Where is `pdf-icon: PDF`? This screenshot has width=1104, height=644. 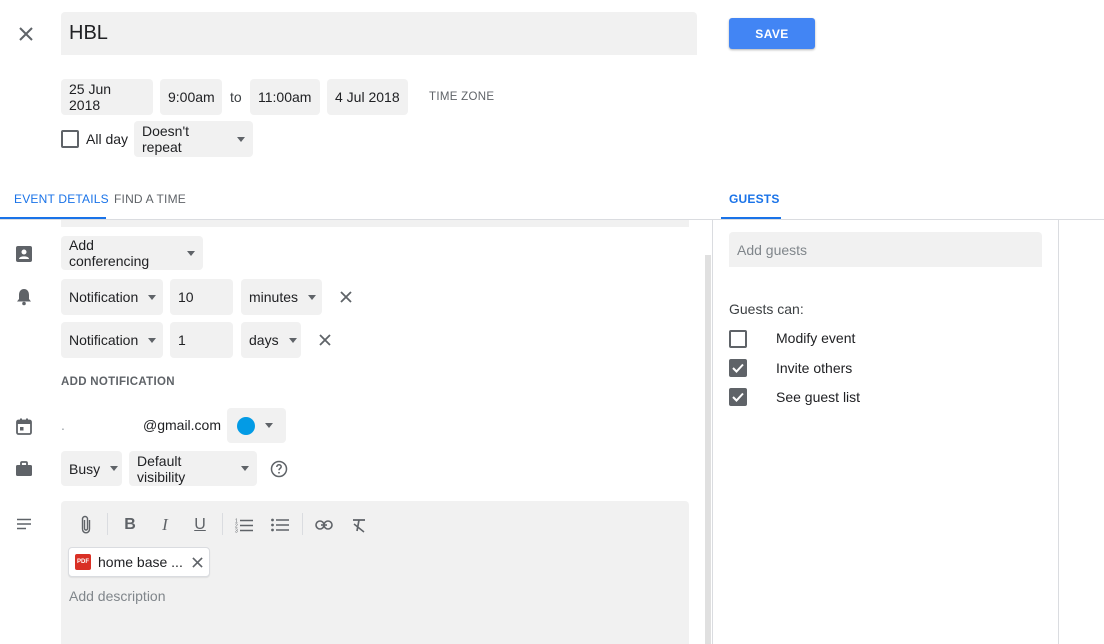 pdf-icon: PDF is located at coordinates (83, 562).